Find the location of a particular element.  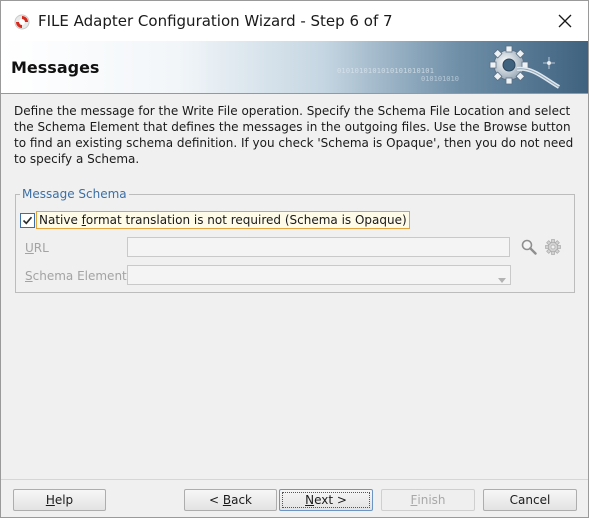

schema-element-label: Schema Element is located at coordinates (76, 276).